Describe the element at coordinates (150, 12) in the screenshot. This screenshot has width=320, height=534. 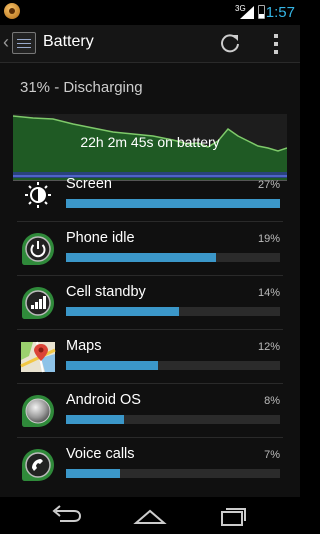
I see `status-bar: 3G 1:57` at that location.